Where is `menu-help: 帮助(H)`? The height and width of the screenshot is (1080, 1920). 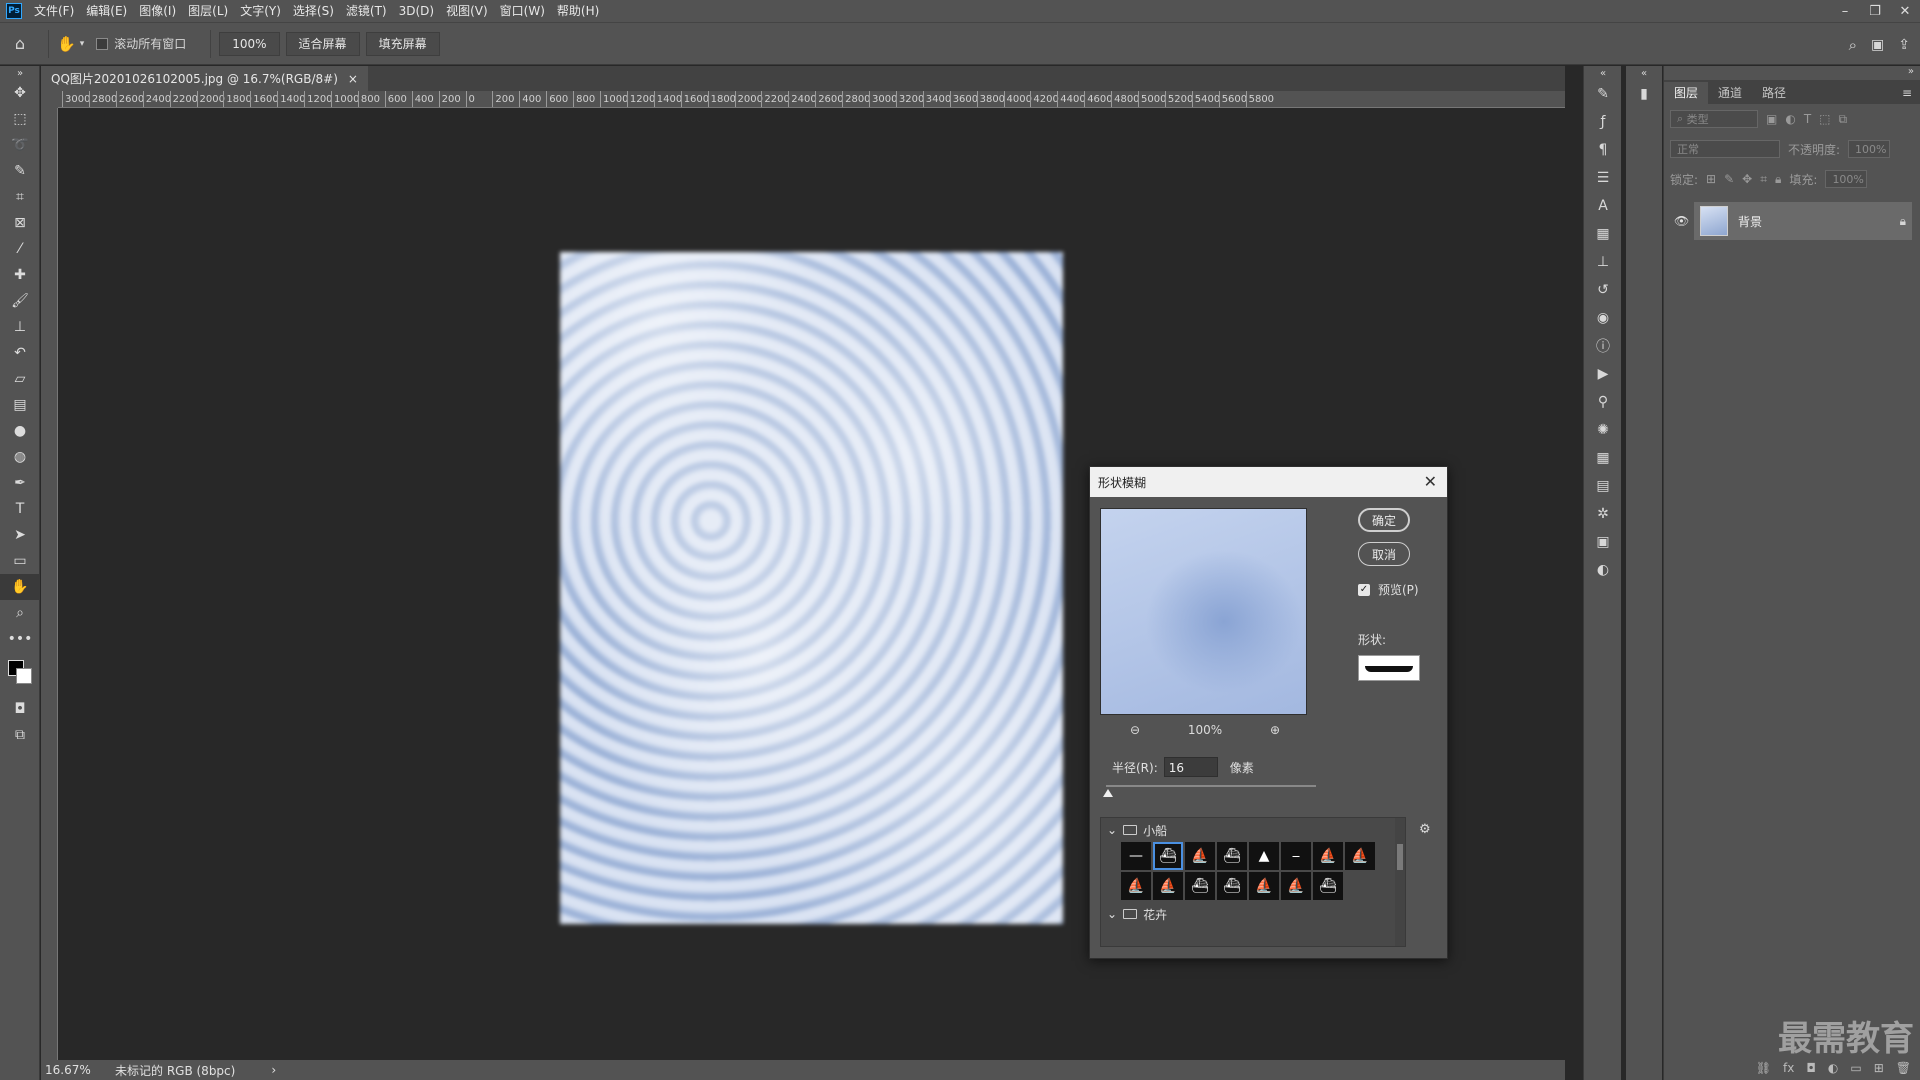 menu-help: 帮助(H) is located at coordinates (578, 11).